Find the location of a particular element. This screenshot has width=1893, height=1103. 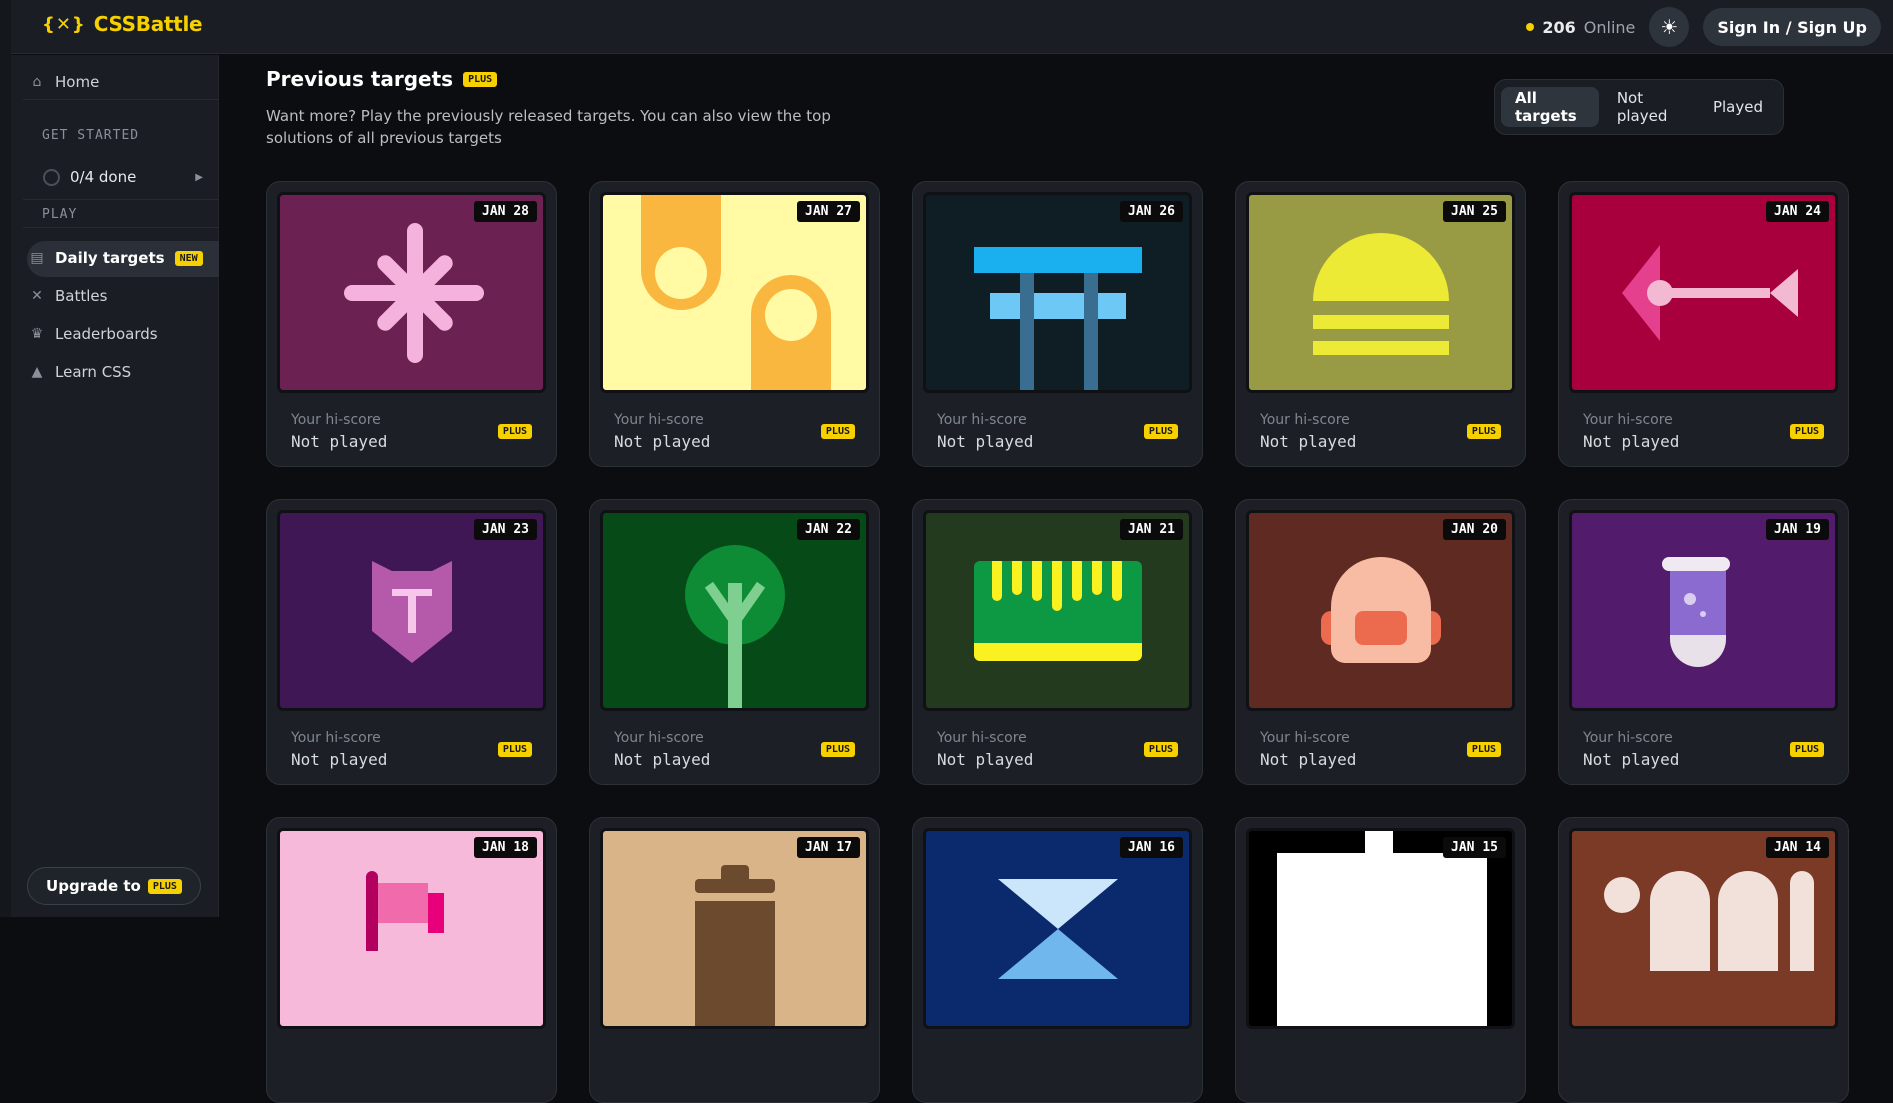

online-indicator: 206 Online is located at coordinates (1580, 27).